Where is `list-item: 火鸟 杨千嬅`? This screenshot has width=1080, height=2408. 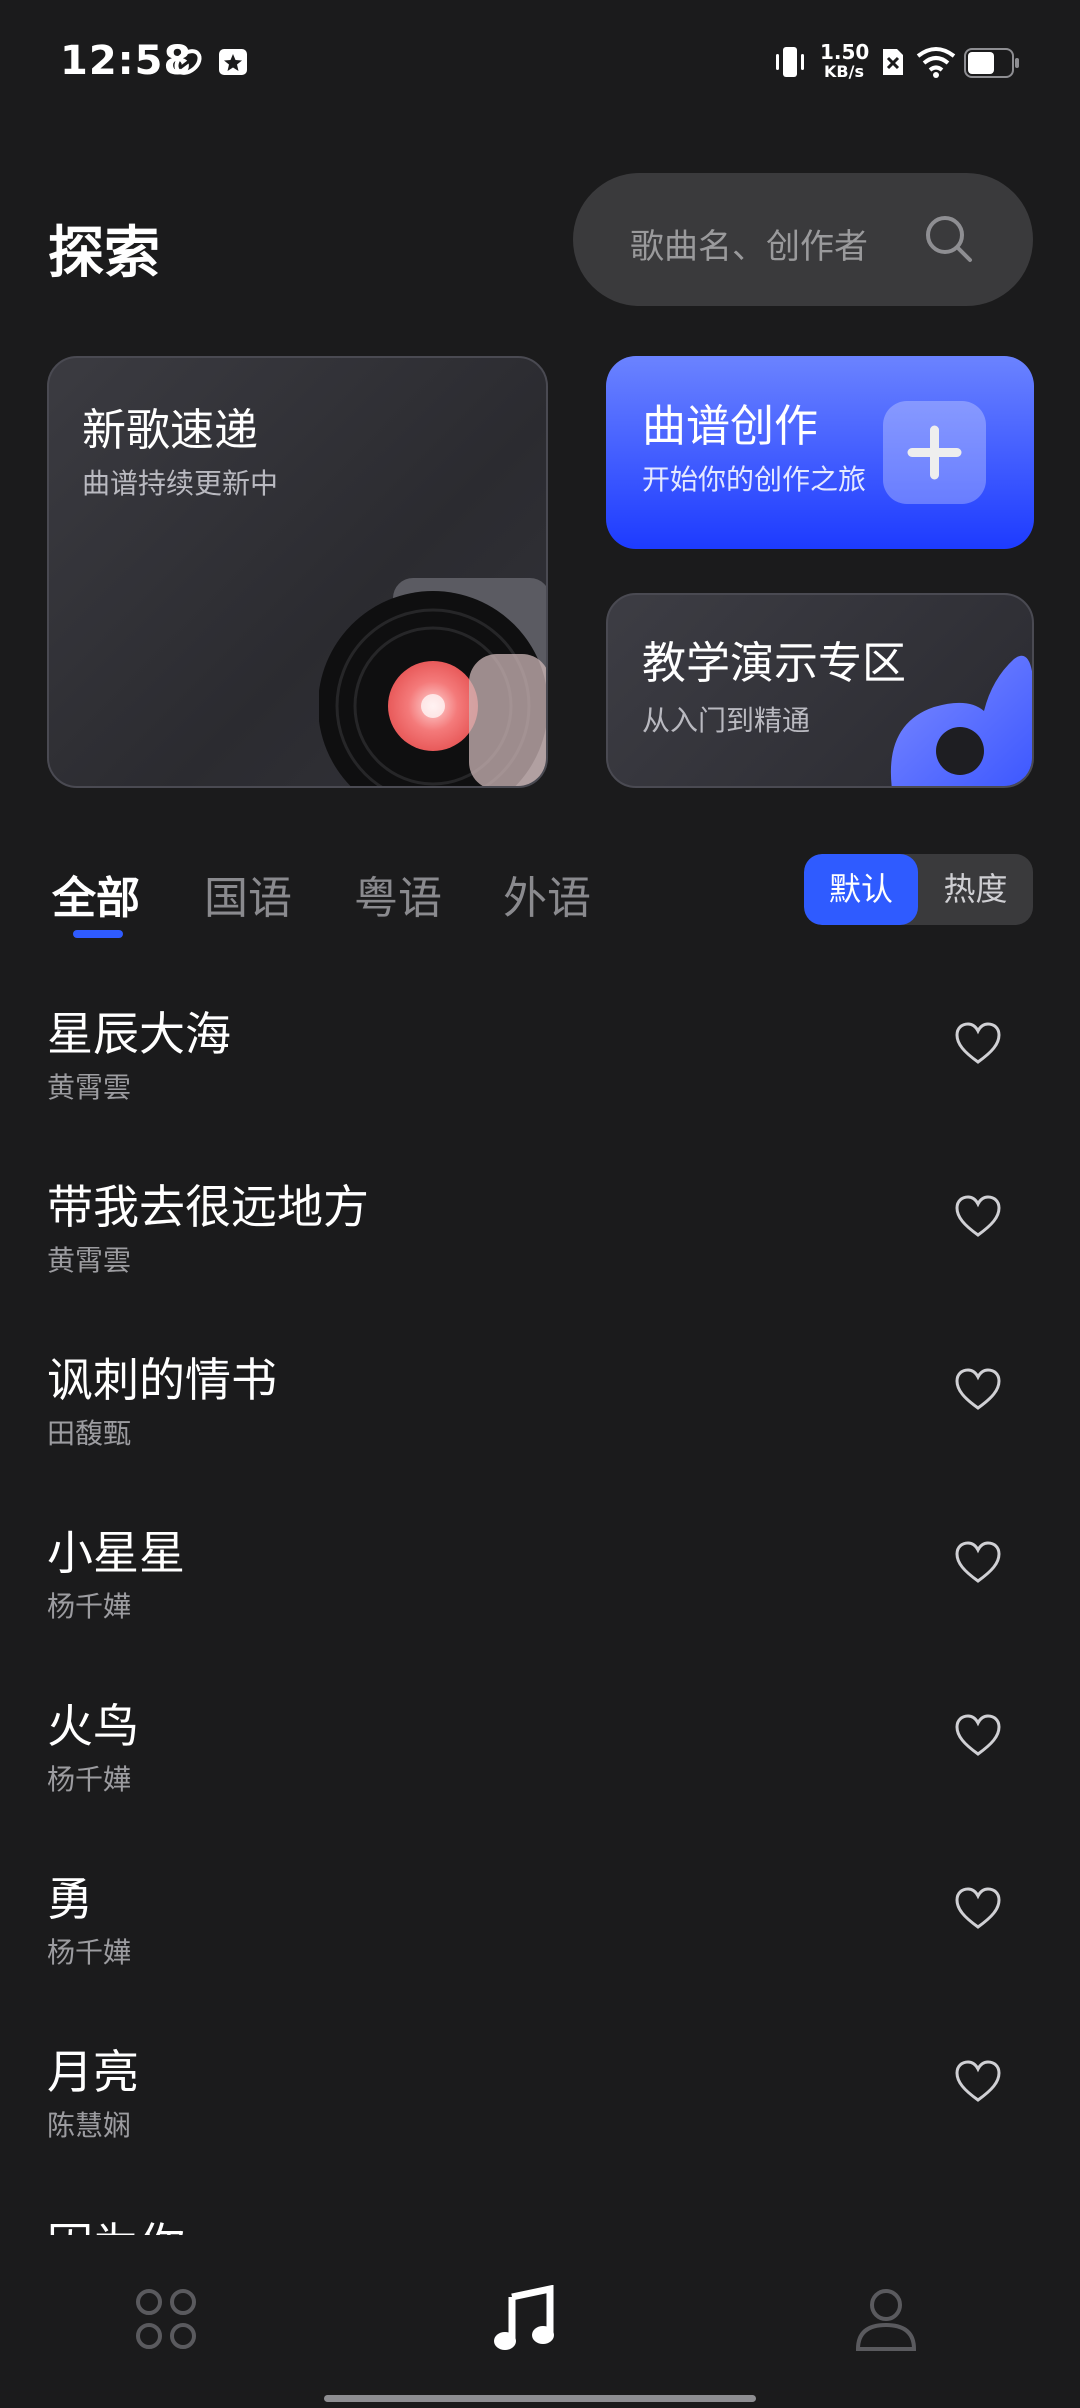
list-item: 火鸟 杨千嬅 is located at coordinates (540, 1758).